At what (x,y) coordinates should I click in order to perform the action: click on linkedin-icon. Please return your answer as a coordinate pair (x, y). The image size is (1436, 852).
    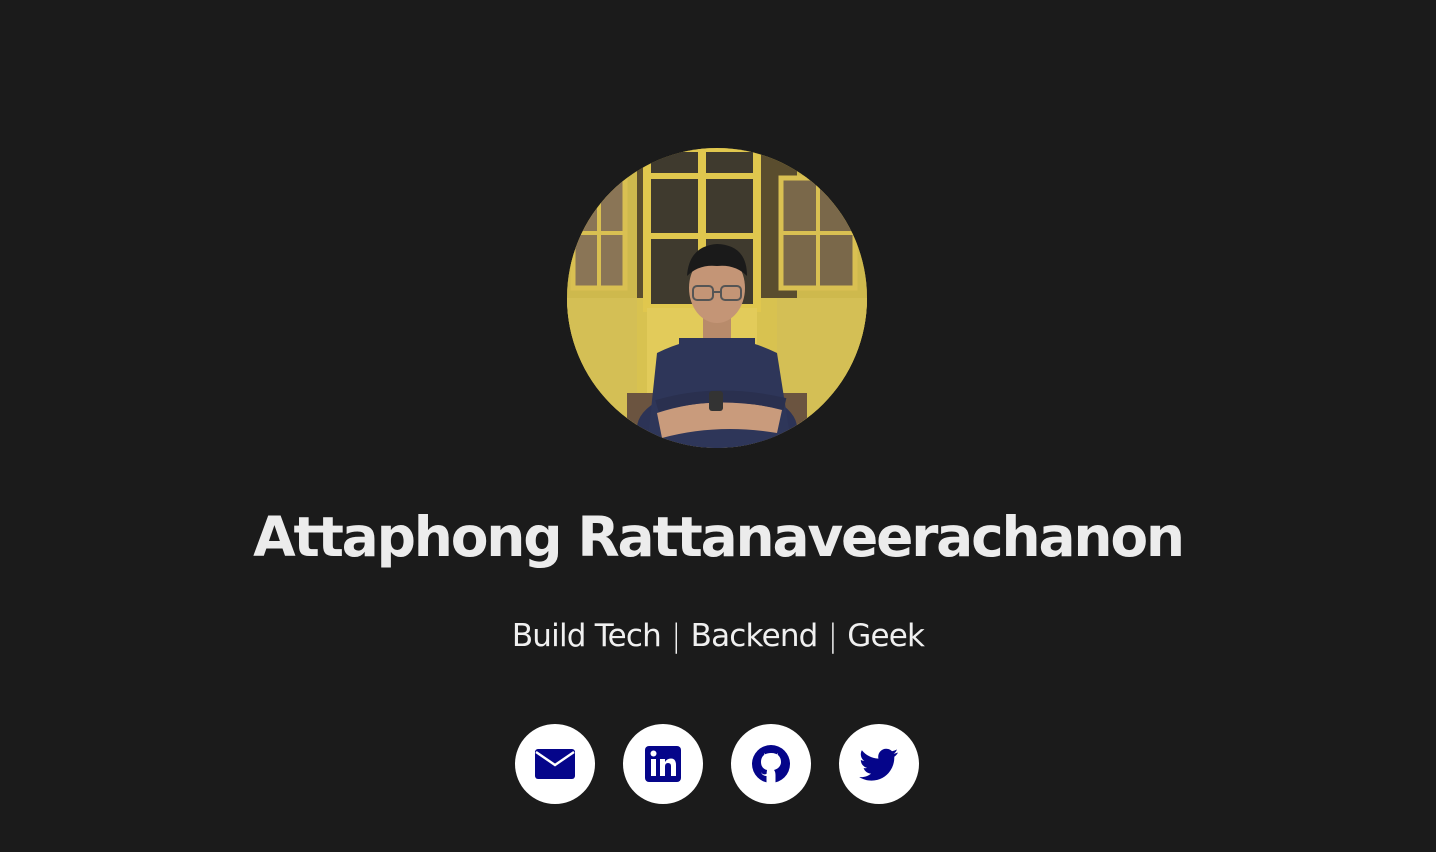
    Looking at the image, I should click on (663, 764).